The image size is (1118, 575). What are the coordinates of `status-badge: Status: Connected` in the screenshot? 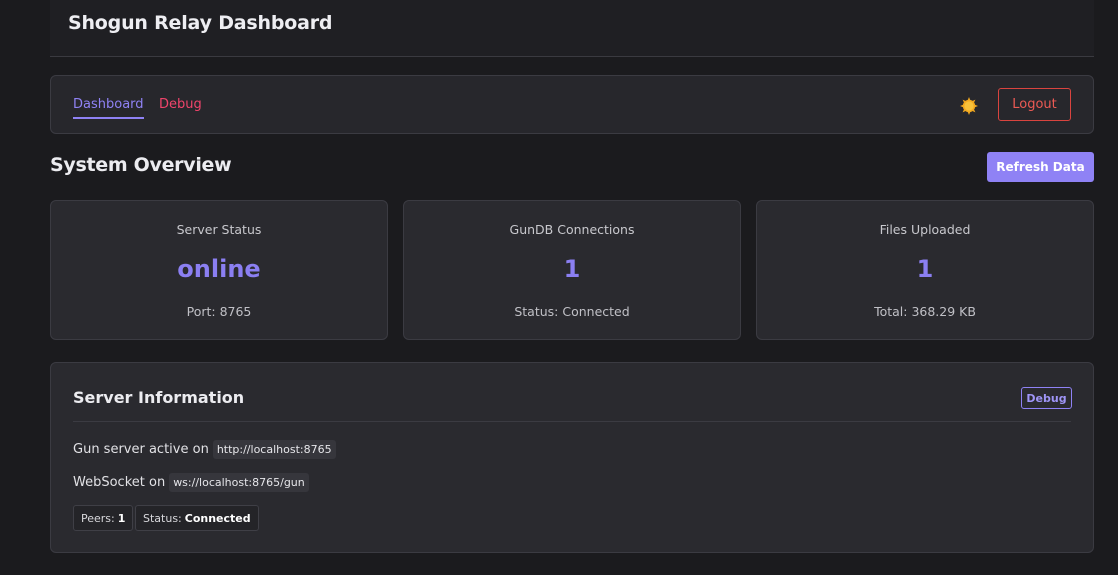 It's located at (197, 518).